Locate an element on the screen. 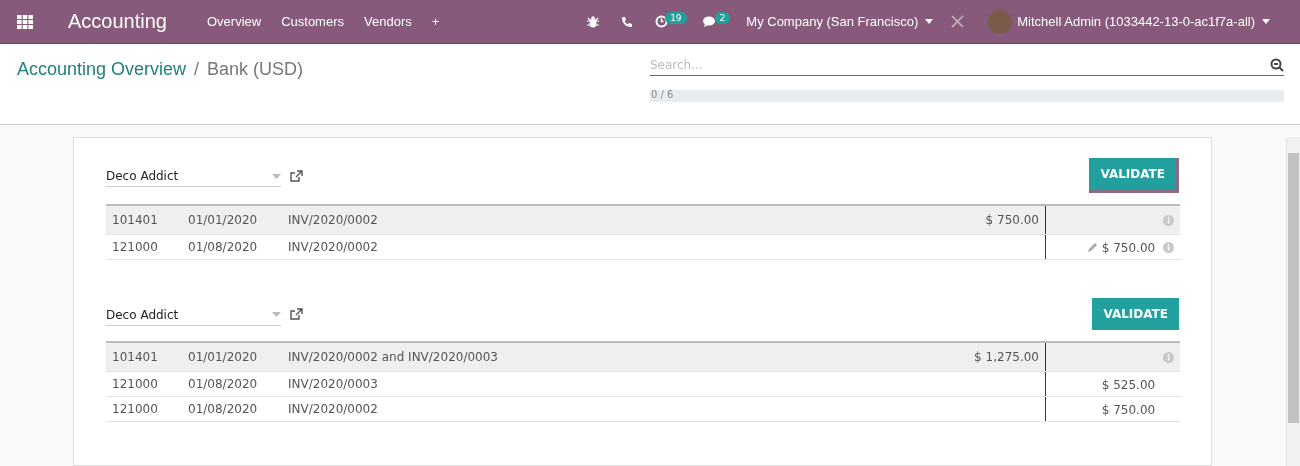  label-cell: INV/2020/0002 and INV/2020/0003 is located at coordinates (393, 357).